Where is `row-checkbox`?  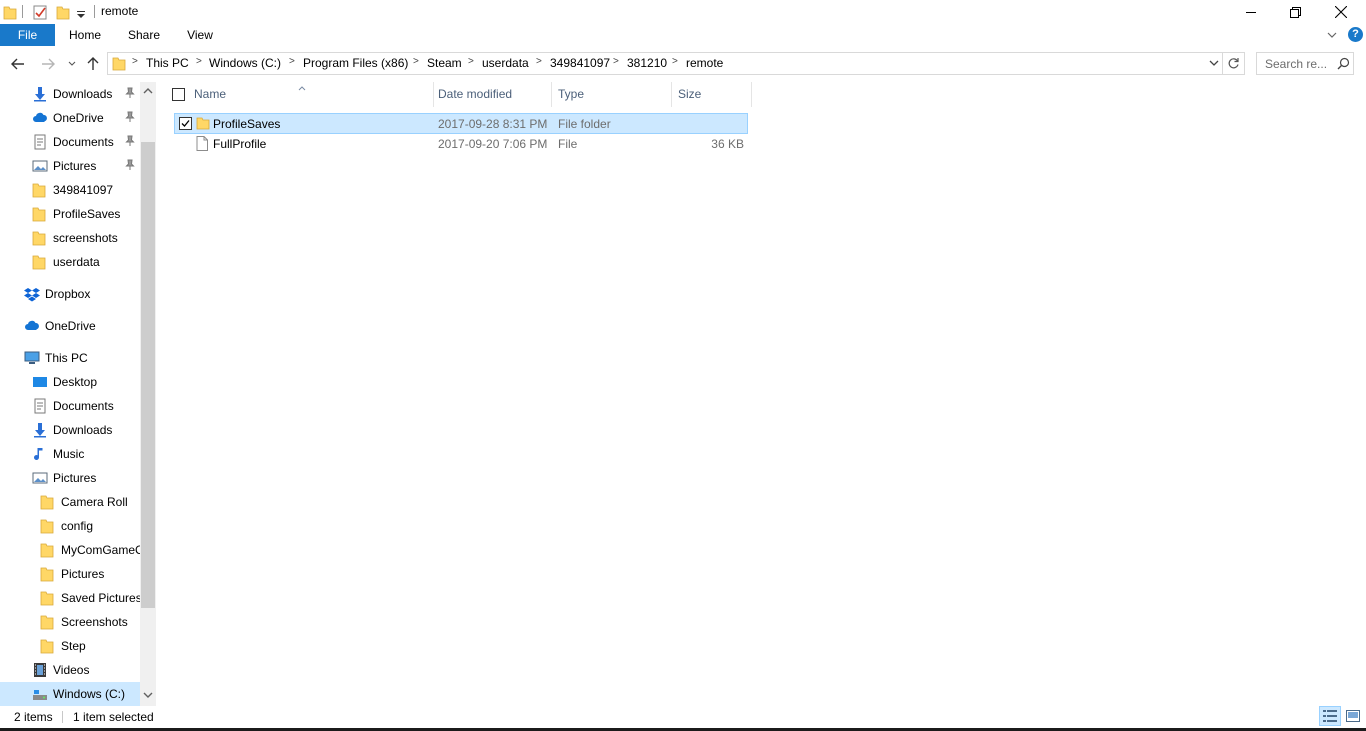
row-checkbox is located at coordinates (185, 123).